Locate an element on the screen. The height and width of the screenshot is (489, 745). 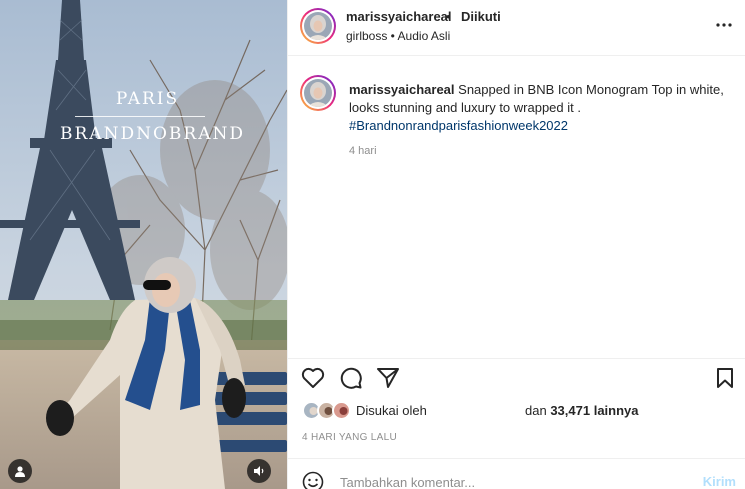
post-date: 4 HARI YANG LALU is located at coordinates (349, 437).